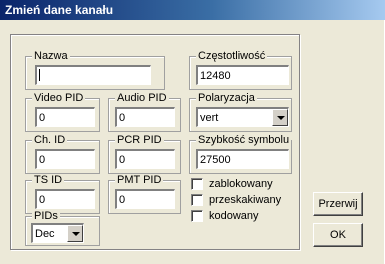 The width and height of the screenshot is (385, 264). Describe the element at coordinates (139, 180) in the screenshot. I see `pmt-pid-label: PMT PID` at that location.